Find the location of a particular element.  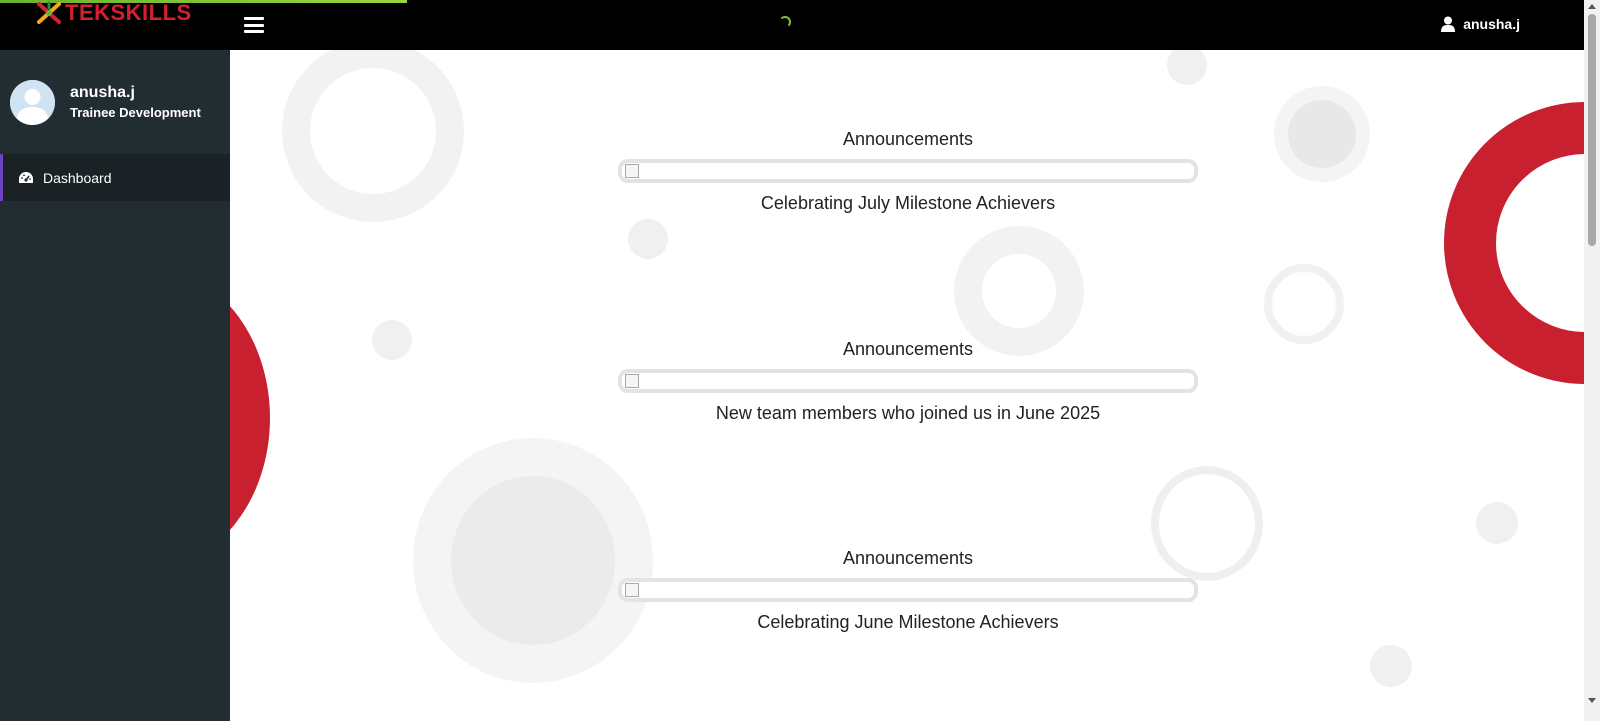

avatar is located at coordinates (32, 102).